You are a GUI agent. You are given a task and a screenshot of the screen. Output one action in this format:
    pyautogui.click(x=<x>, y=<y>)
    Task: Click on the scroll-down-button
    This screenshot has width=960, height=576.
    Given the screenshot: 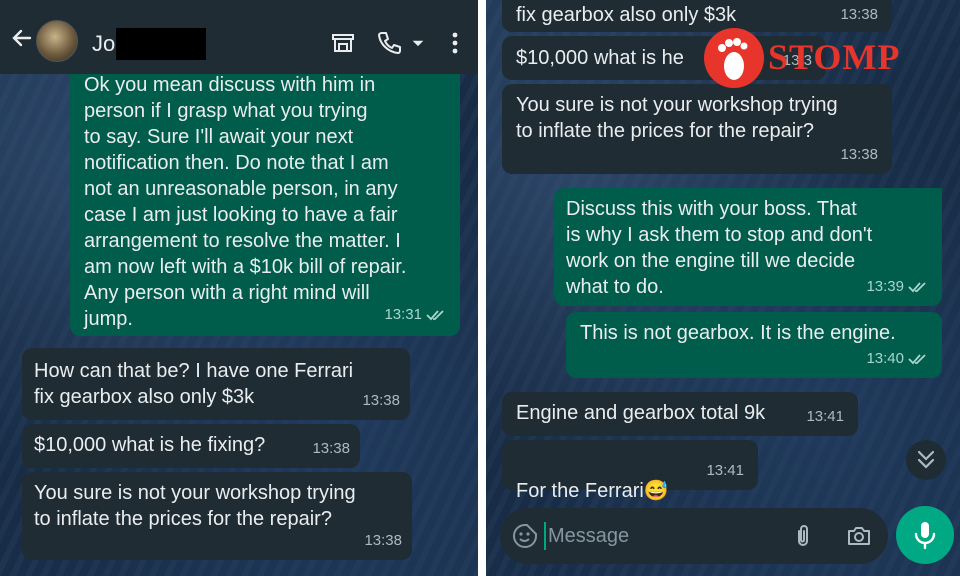 What is the action you would take?
    pyautogui.click(x=926, y=460)
    